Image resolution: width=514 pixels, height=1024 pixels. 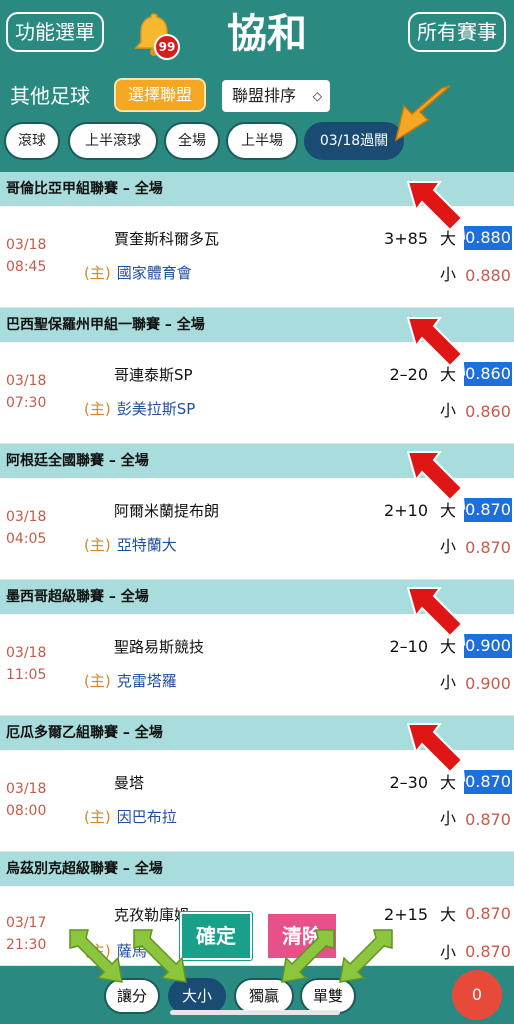 What do you see at coordinates (255, 1012) in the screenshot?
I see `home-indicator` at bounding box center [255, 1012].